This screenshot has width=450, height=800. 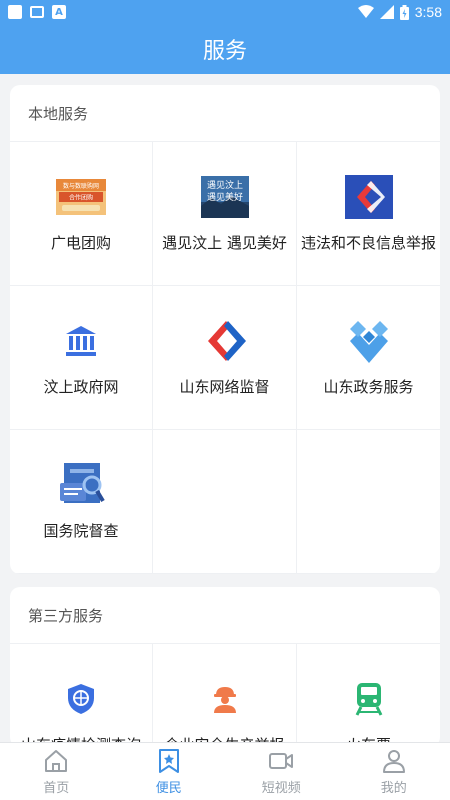 I want to click on service-label: 遇见汶上 遇见美好, so click(x=224, y=243).